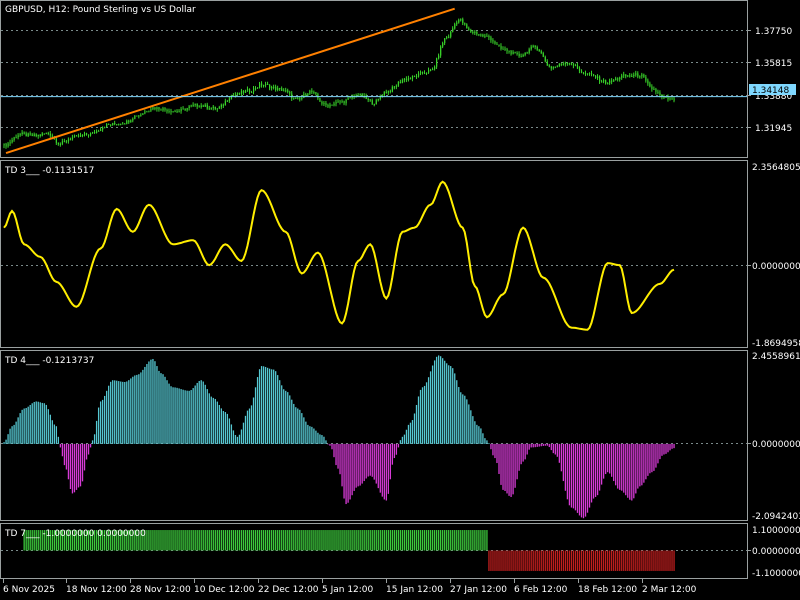  Describe the element at coordinates (288, 590) in the screenshot. I see `time-tick-label: 22 Dec 12:00` at that location.